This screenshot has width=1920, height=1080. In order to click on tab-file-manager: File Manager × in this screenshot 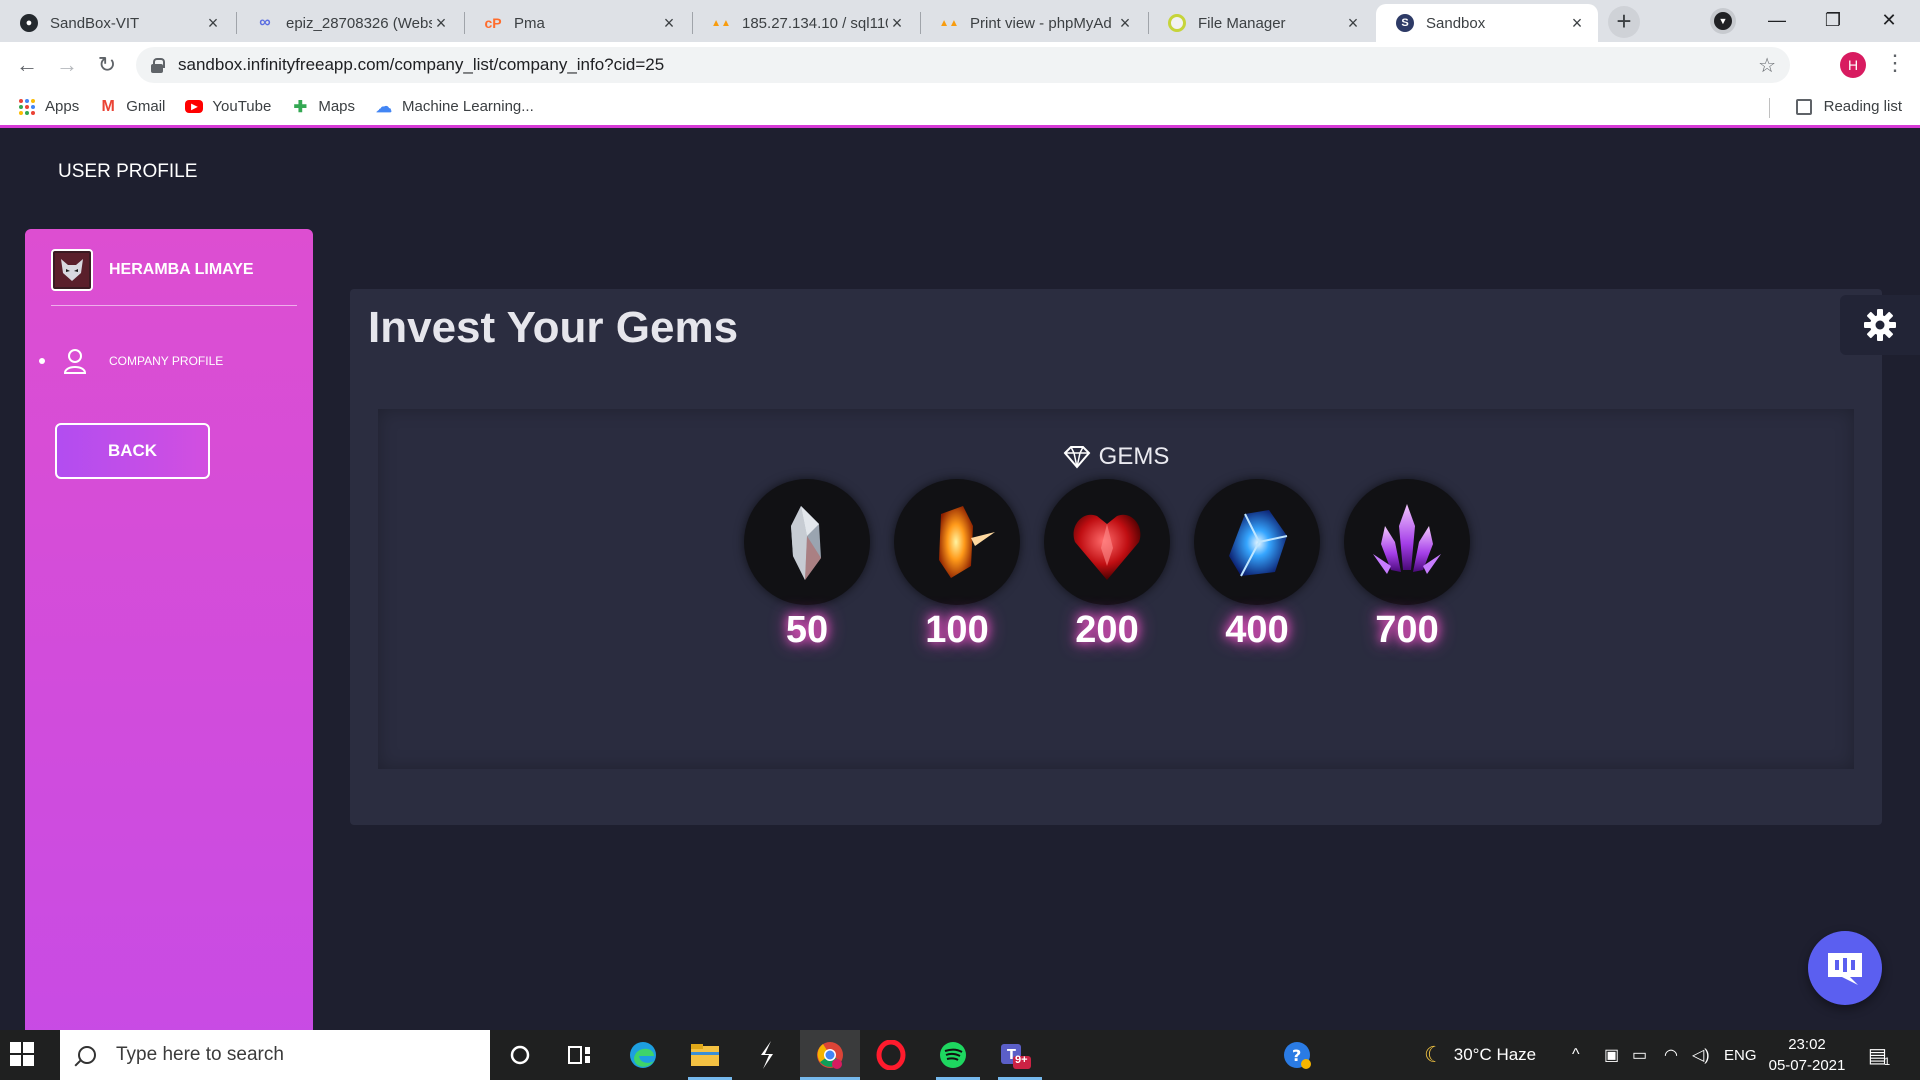, I will do `click(1261, 23)`.